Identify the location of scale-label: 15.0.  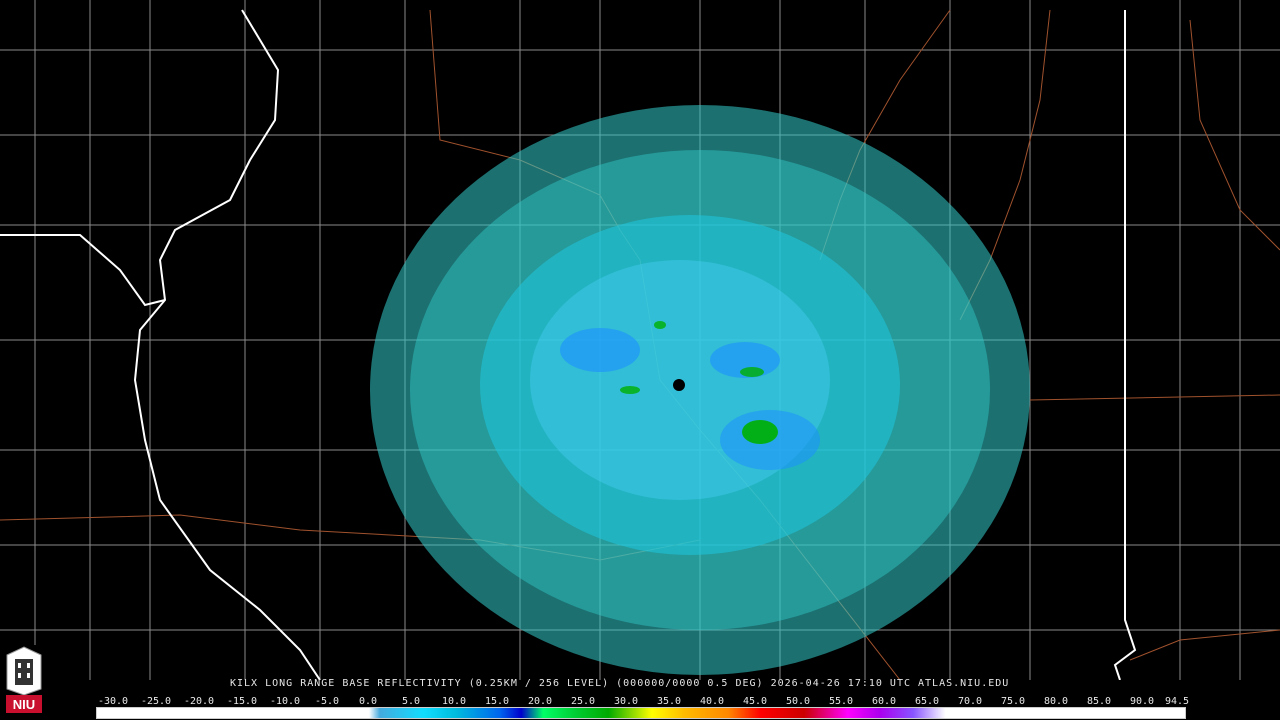
(497, 701).